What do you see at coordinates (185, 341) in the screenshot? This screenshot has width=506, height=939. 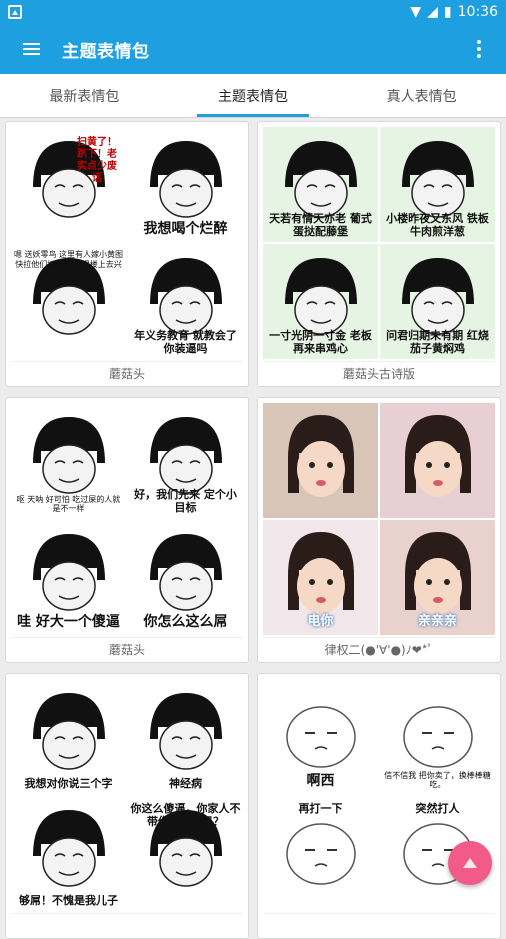 I see `sticker-caption-text: 年义务教育 就教会了你装逼吗` at bounding box center [185, 341].